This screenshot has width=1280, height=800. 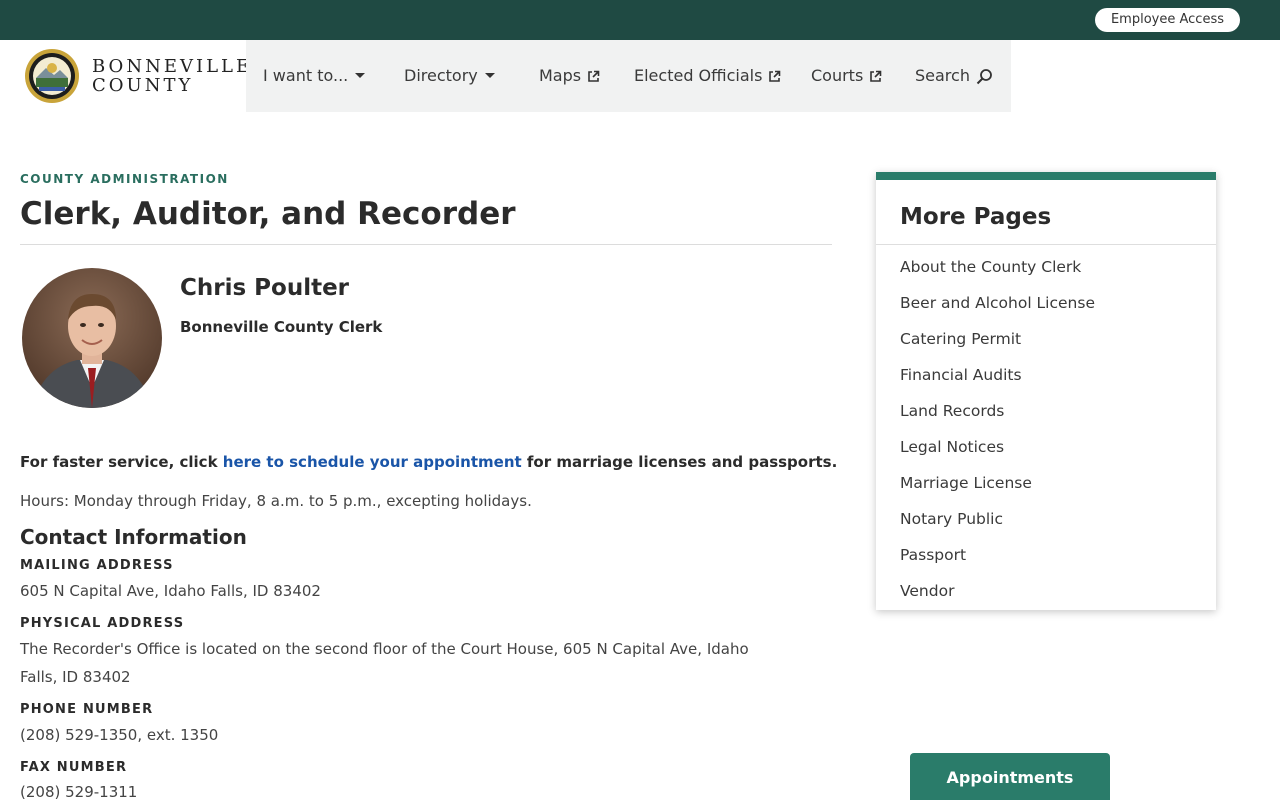 I want to click on mailing-address-label: MAILING ADDRESS, so click(x=97, y=565).